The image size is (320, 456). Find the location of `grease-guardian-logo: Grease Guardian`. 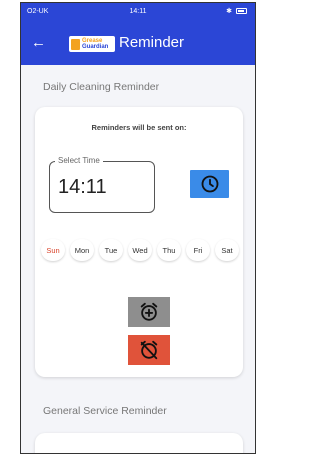

grease-guardian-logo: Grease Guardian is located at coordinates (92, 44).